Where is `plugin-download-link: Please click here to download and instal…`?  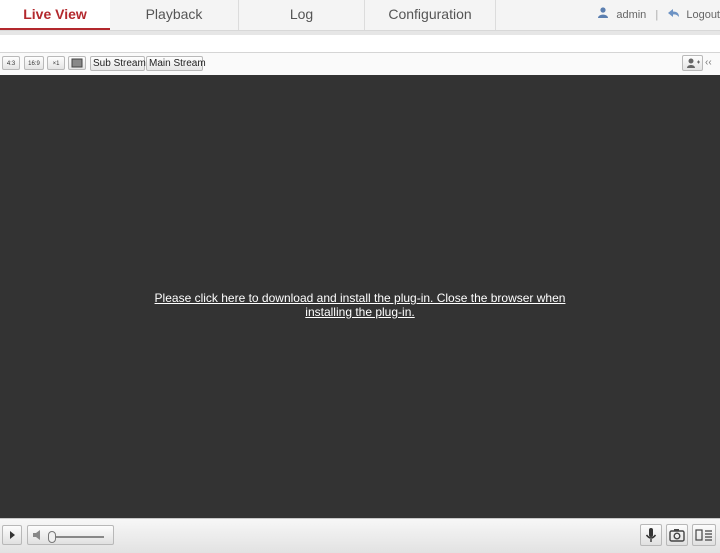
plugin-download-link: Please click here to download and instal… is located at coordinates (360, 305).